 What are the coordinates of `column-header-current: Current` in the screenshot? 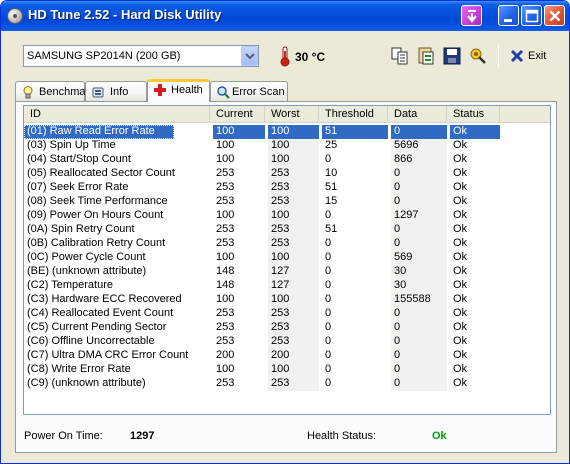 It's located at (237, 114).